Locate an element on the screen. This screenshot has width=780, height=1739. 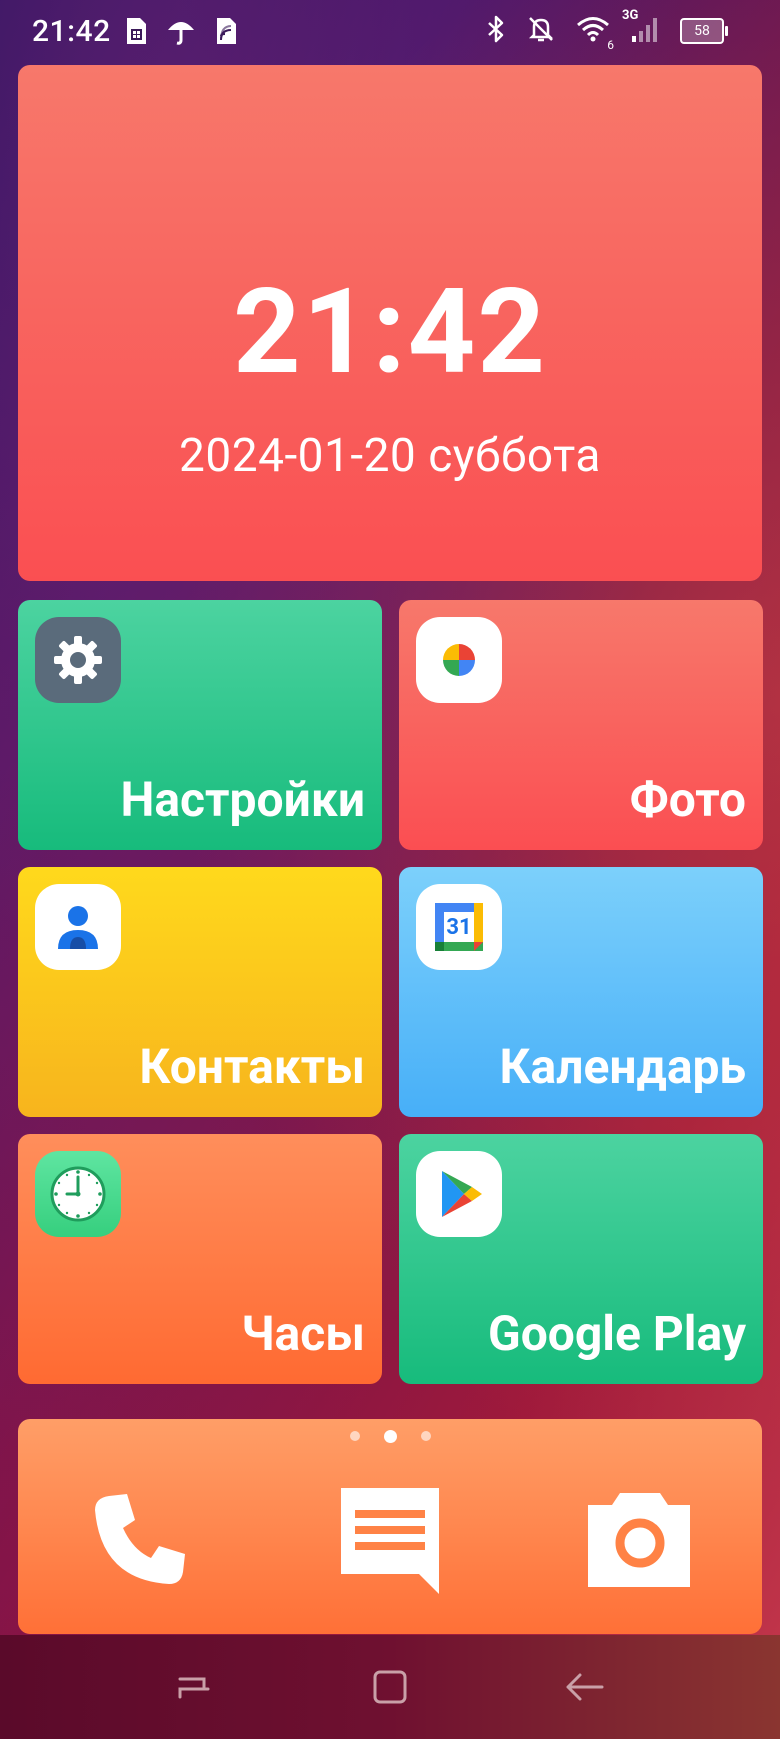
app-tile-label: Календарь is located at coordinates (622, 1066).